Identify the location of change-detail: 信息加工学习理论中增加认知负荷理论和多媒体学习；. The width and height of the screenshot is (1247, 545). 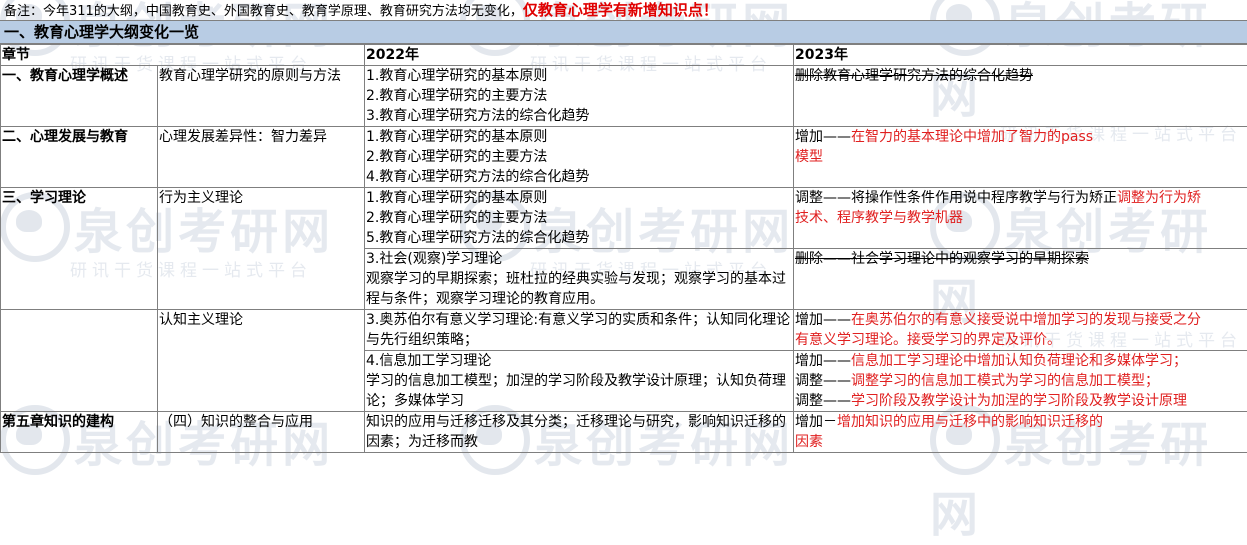
(1019, 361).